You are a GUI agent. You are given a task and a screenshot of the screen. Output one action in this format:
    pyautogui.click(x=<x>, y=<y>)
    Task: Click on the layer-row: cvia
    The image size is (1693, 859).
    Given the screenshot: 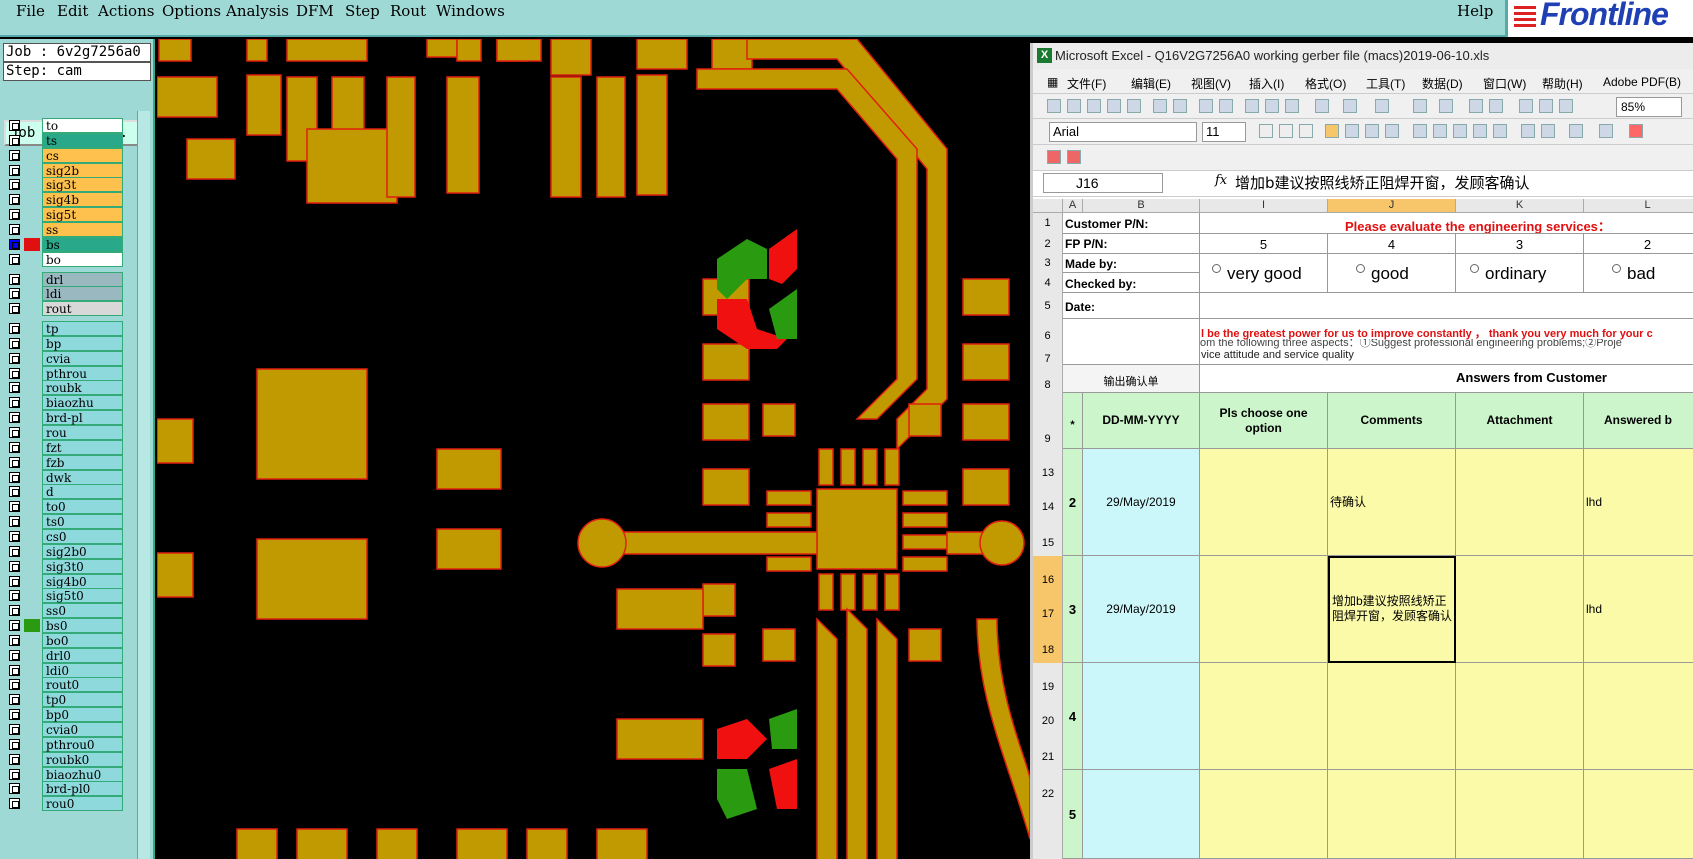 What is the action you would take?
    pyautogui.click(x=63, y=358)
    